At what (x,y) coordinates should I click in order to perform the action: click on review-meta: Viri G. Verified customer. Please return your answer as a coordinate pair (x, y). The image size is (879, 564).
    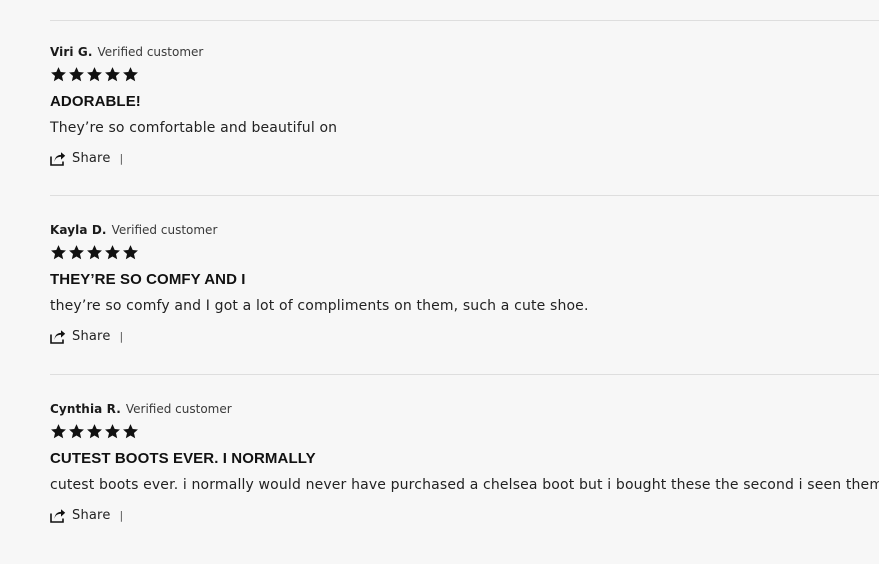
    Looking at the image, I should click on (126, 52).